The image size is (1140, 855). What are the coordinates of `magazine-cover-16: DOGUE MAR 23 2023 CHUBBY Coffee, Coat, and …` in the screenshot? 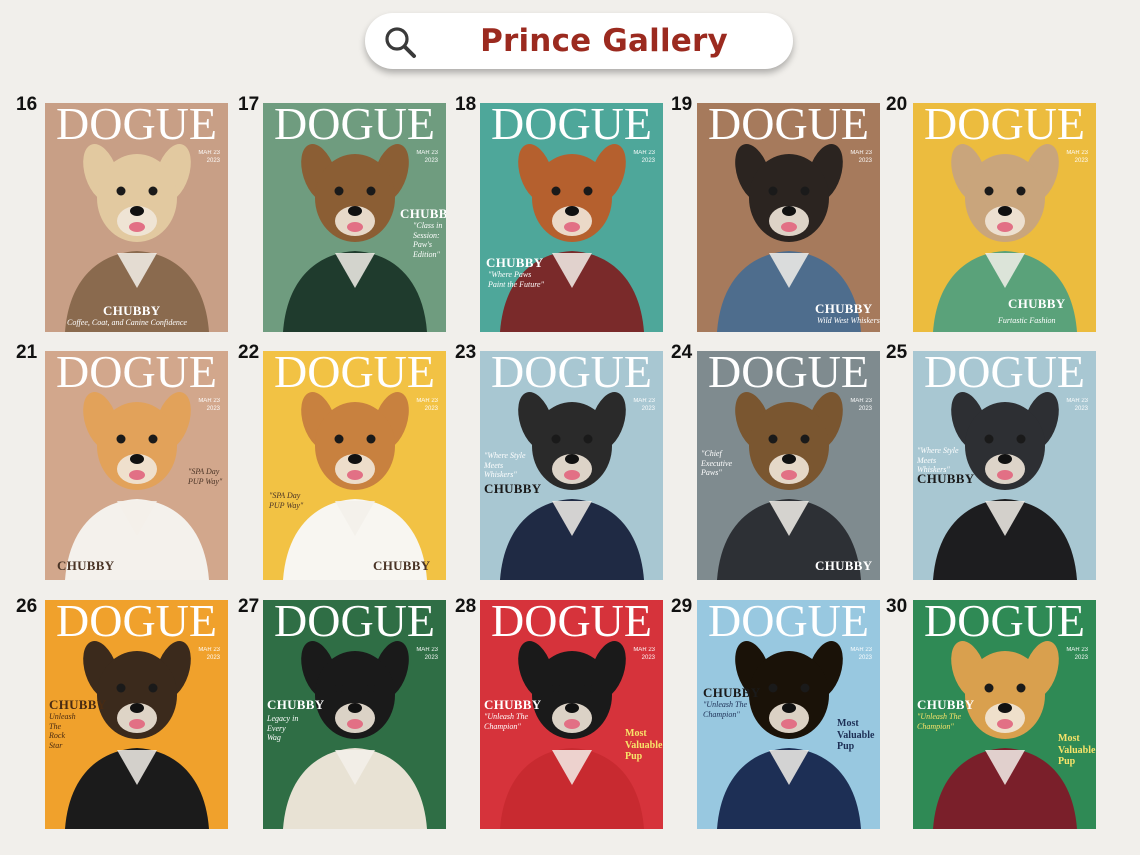 It's located at (136, 217).